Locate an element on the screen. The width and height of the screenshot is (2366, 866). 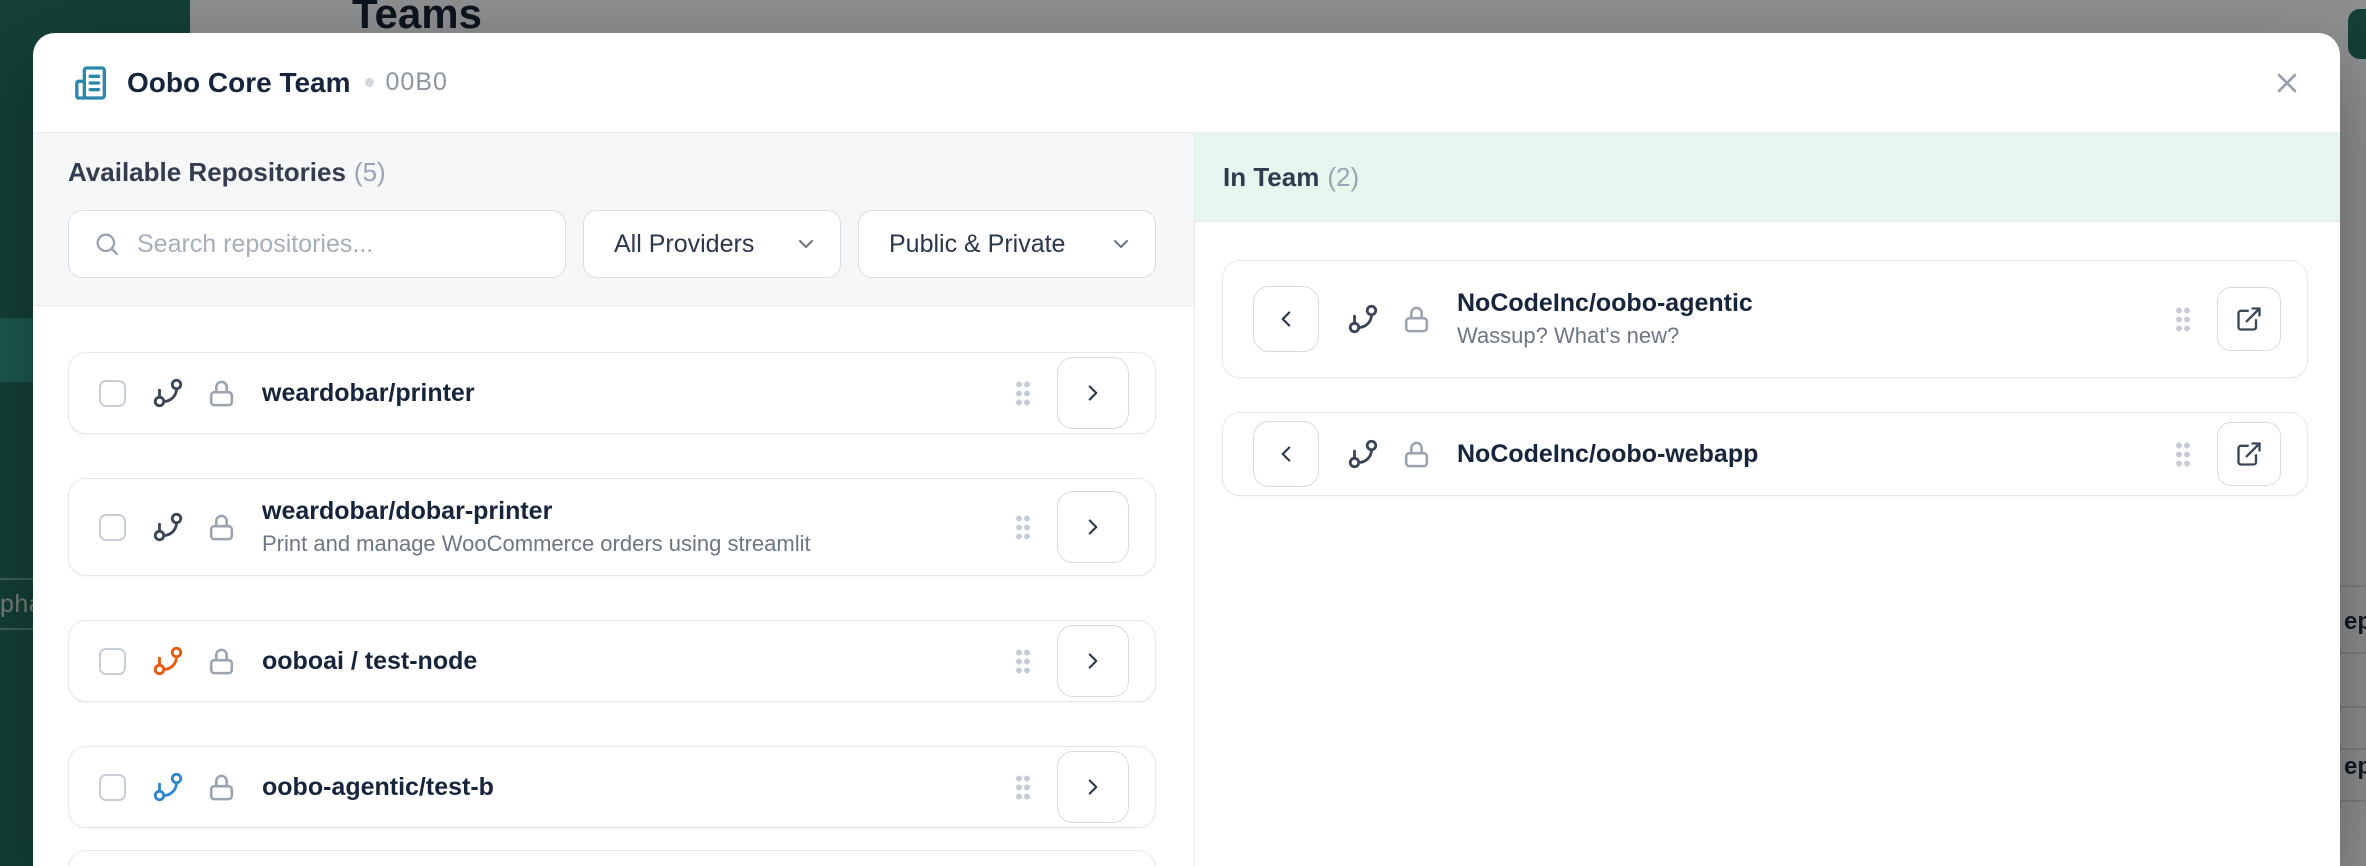
repo-name: oobo-agentic/test-b is located at coordinates (378, 786).